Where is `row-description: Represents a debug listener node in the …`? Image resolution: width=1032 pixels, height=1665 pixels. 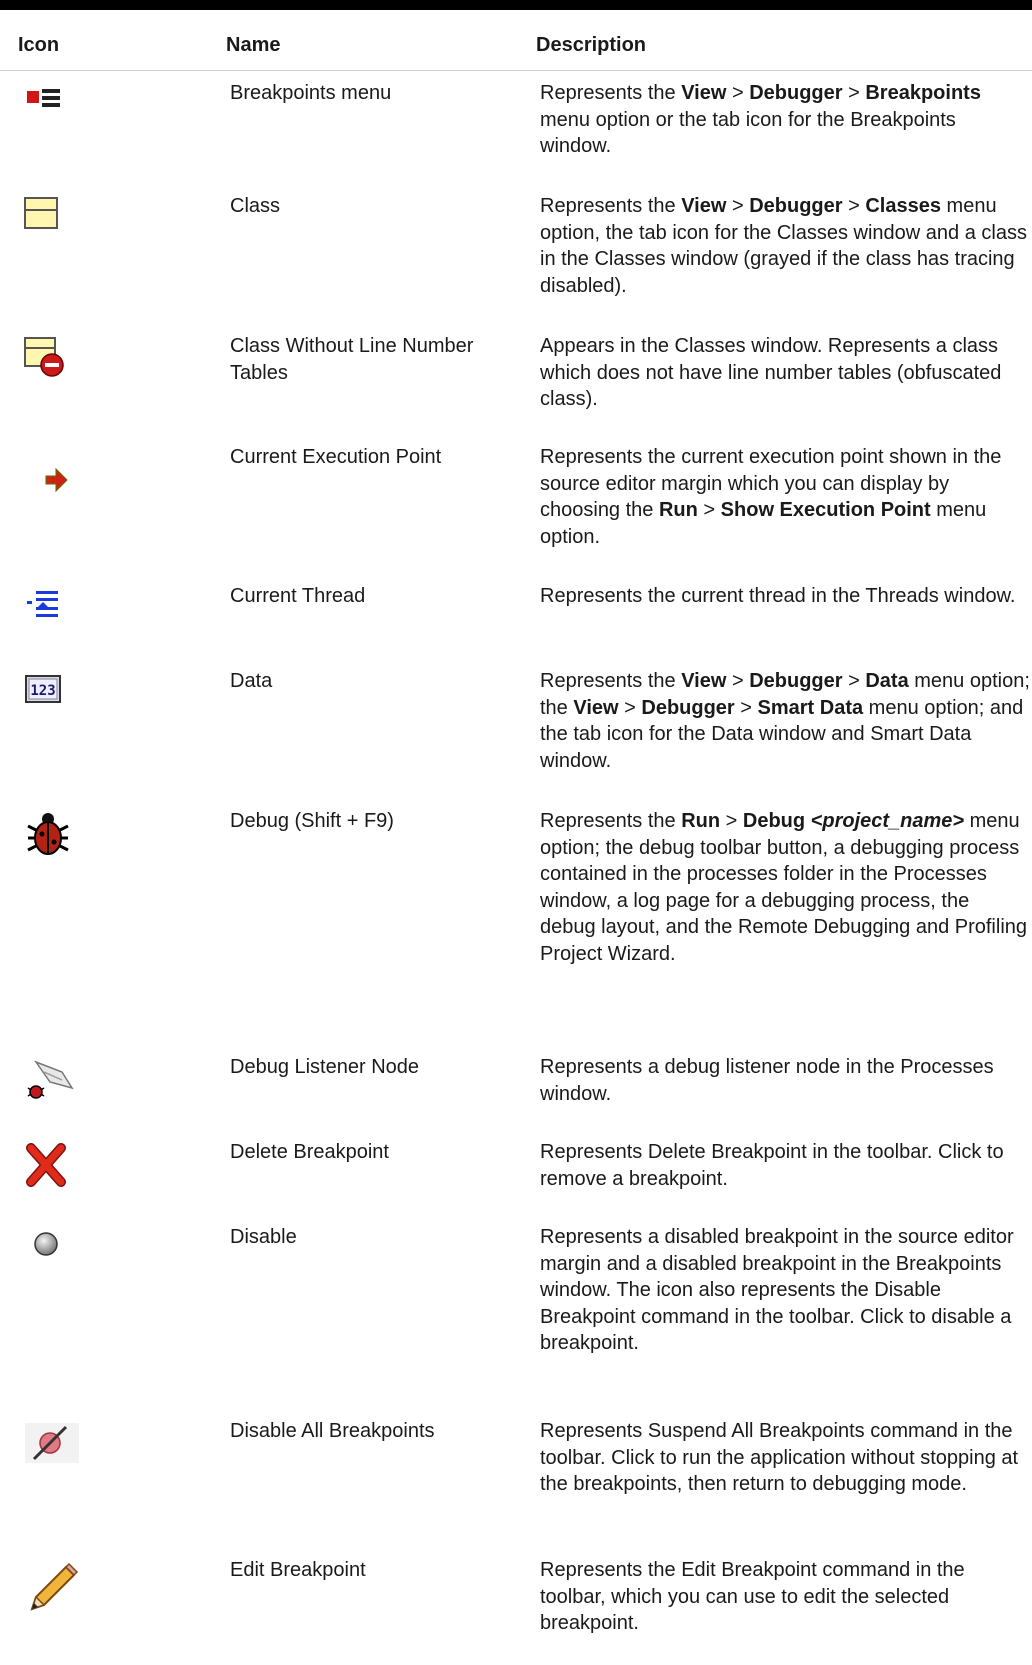
row-description: Represents a debug listener node in the … is located at coordinates (767, 1080).